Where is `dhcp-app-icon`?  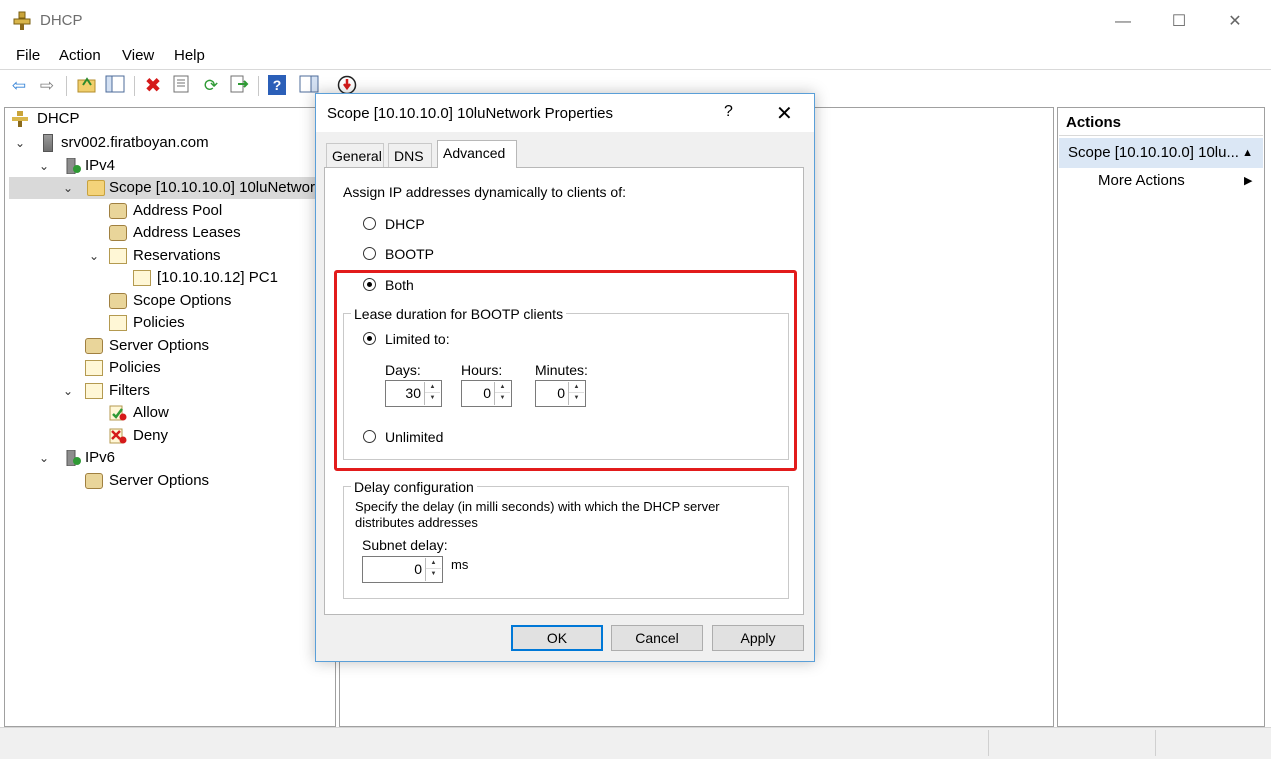 dhcp-app-icon is located at coordinates (22, 20).